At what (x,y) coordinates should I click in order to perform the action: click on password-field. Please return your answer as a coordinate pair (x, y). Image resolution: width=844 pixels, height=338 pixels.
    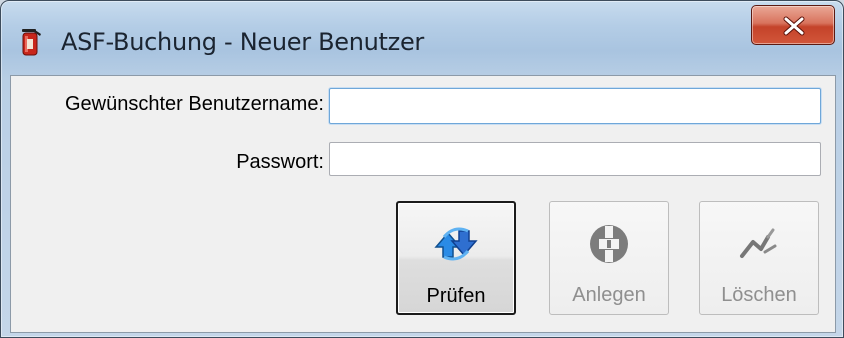
    Looking at the image, I should click on (575, 159).